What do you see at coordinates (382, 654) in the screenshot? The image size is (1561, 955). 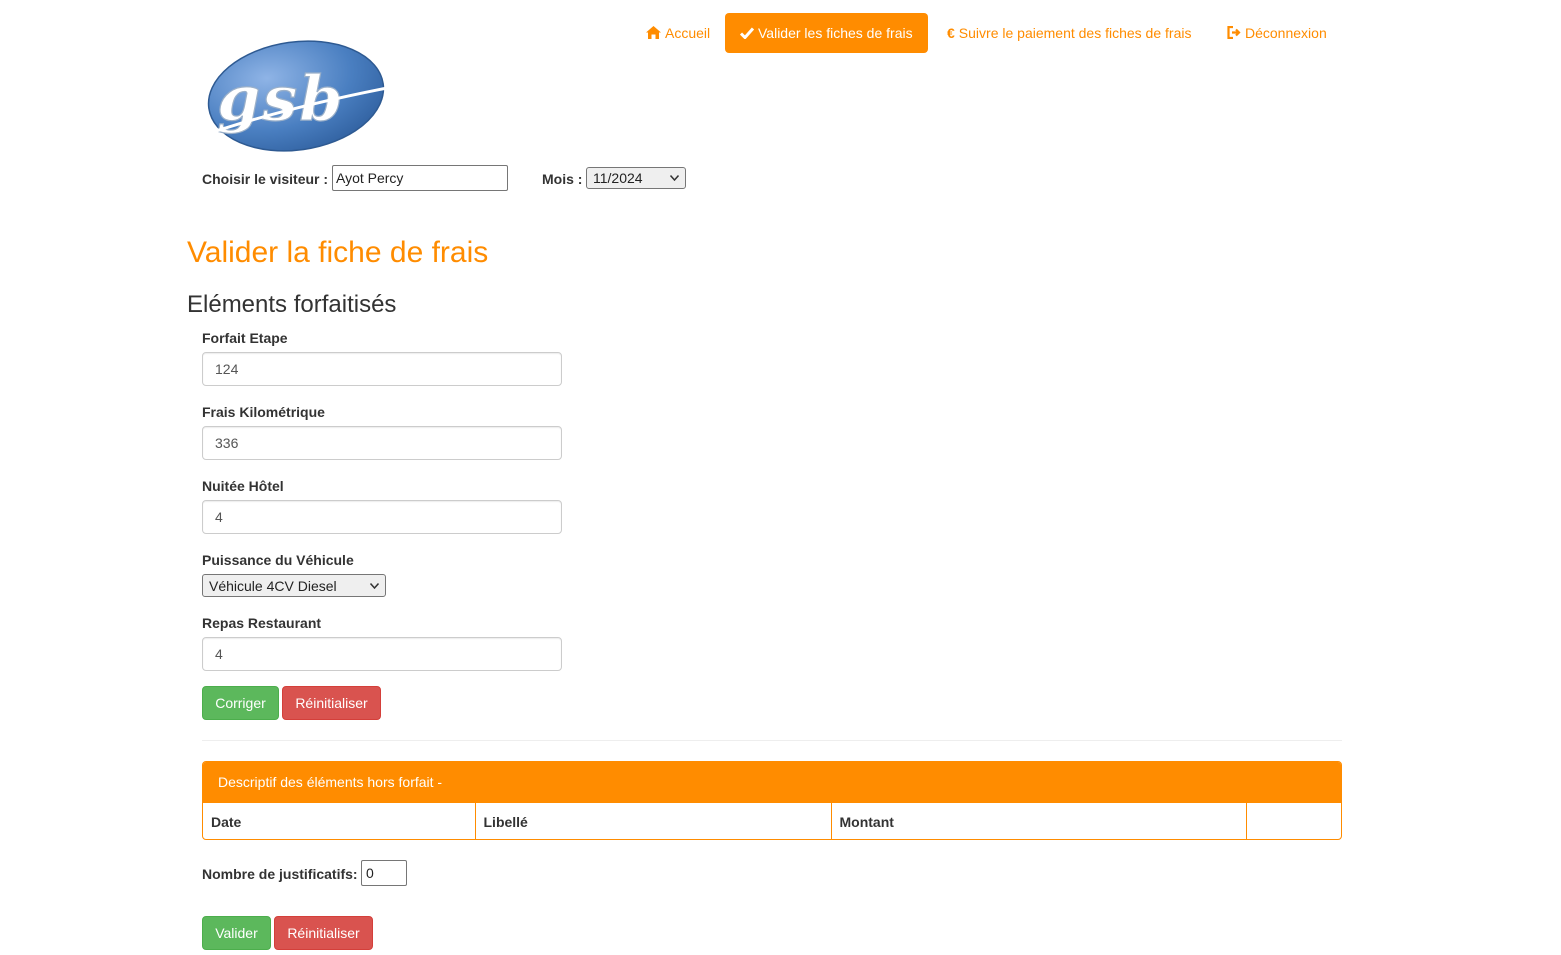 I see `repas-restaurant-input` at bounding box center [382, 654].